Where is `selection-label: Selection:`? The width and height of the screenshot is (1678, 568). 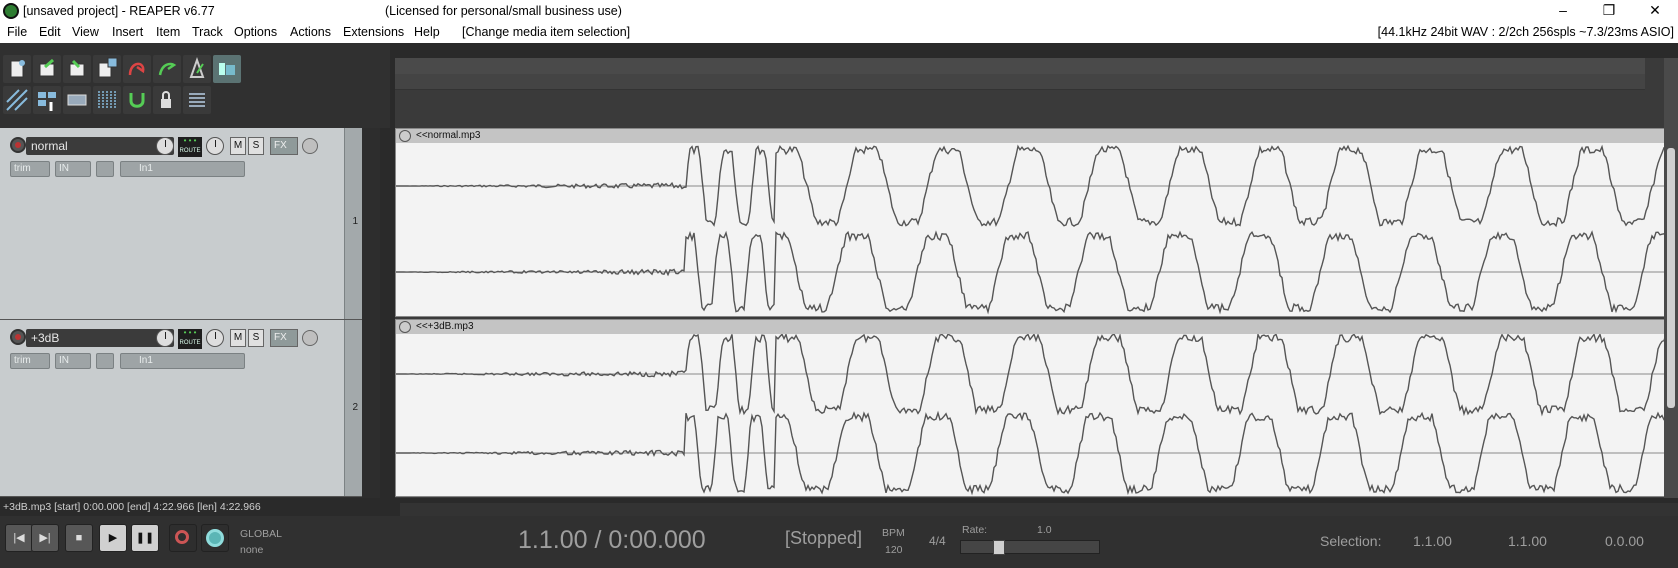 selection-label: Selection: is located at coordinates (1351, 541).